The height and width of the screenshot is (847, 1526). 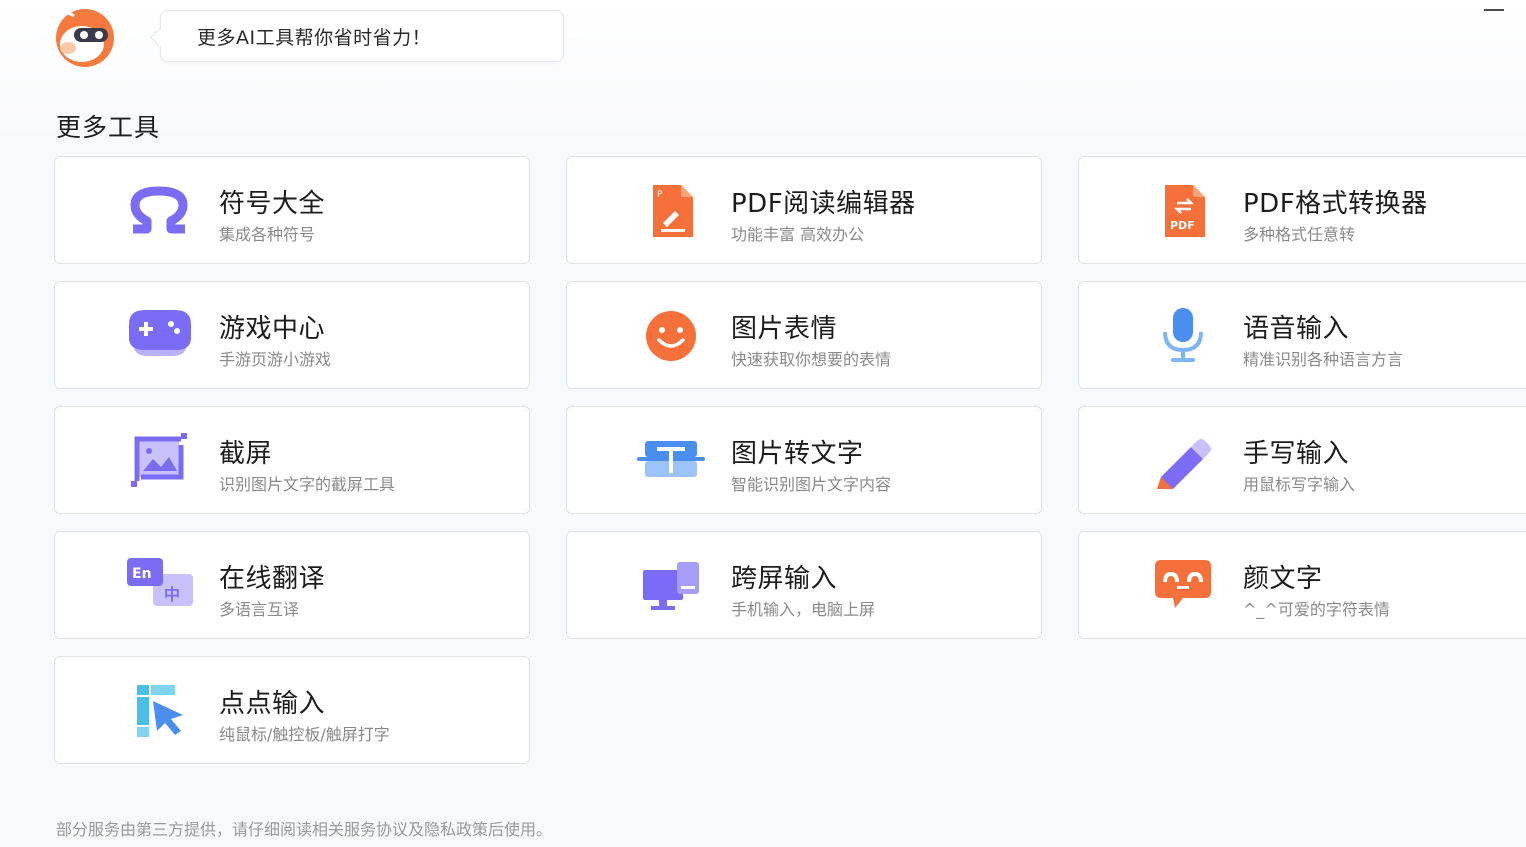 What do you see at coordinates (803, 609) in the screenshot?
I see `tool-desc: 手机输入，电脑上屏` at bounding box center [803, 609].